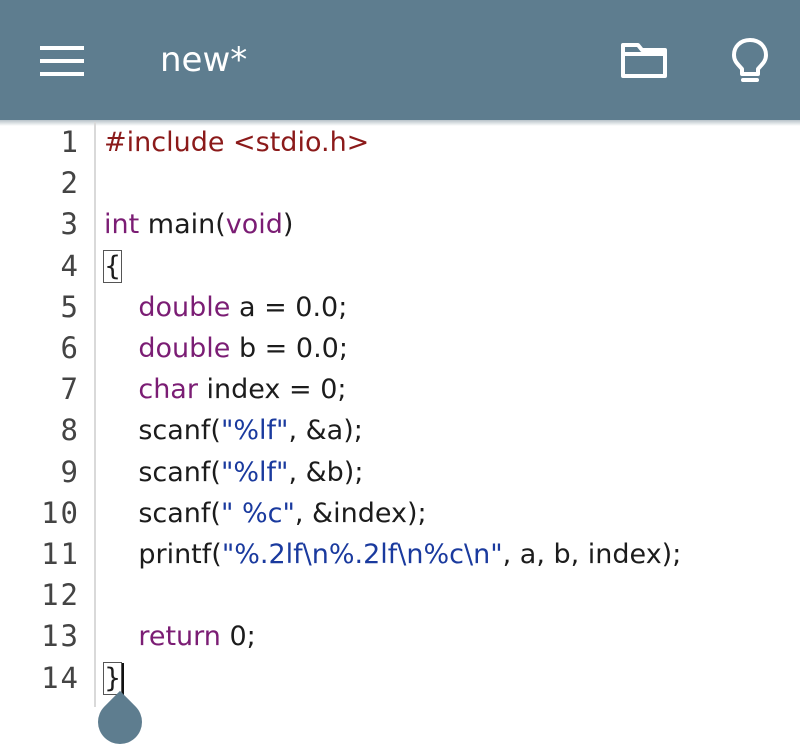  What do you see at coordinates (360, 513) in the screenshot?
I see `code-token: , &index);` at bounding box center [360, 513].